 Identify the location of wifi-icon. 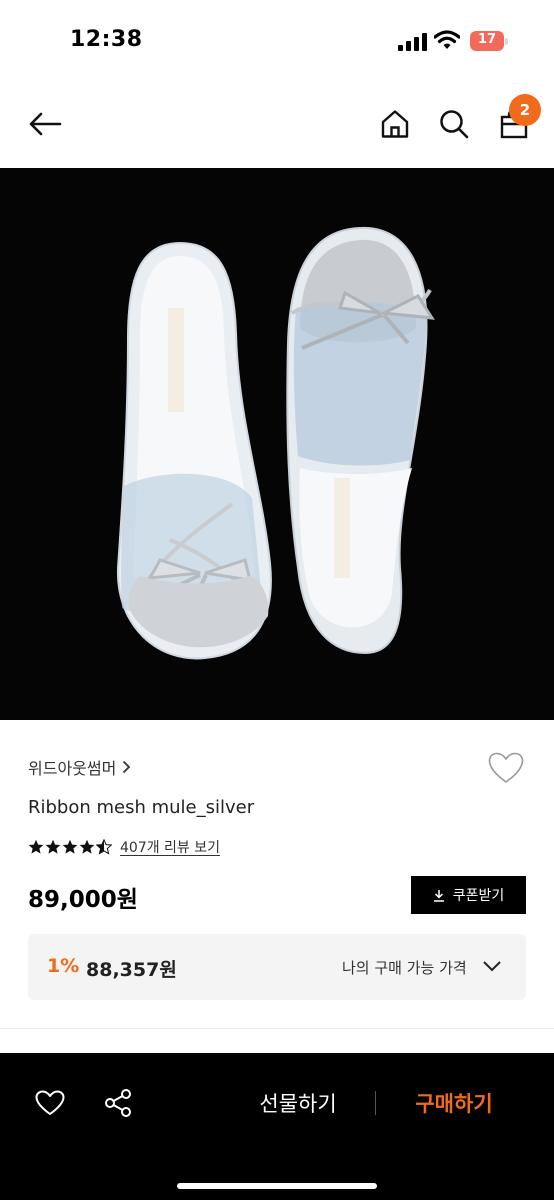
(447, 39).